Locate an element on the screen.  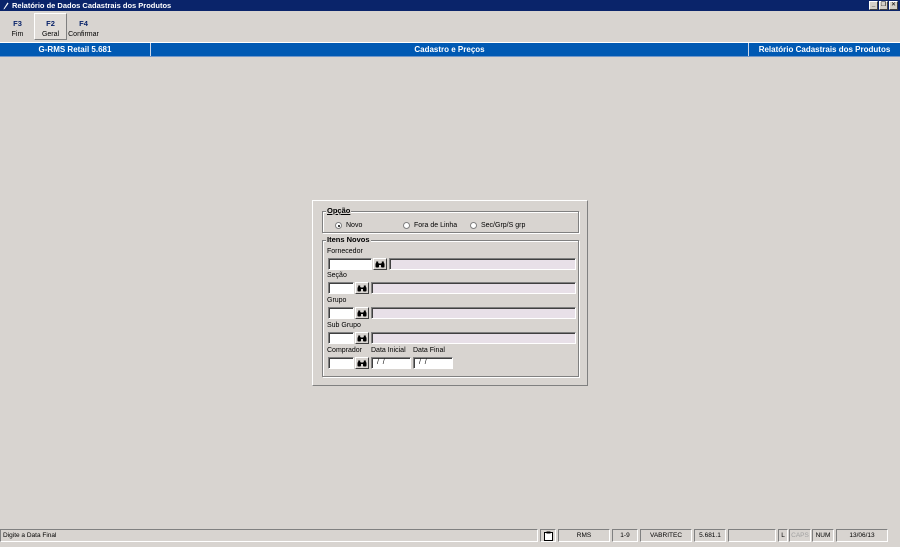
itens-novos-title: Itens Novos is located at coordinates (348, 239).